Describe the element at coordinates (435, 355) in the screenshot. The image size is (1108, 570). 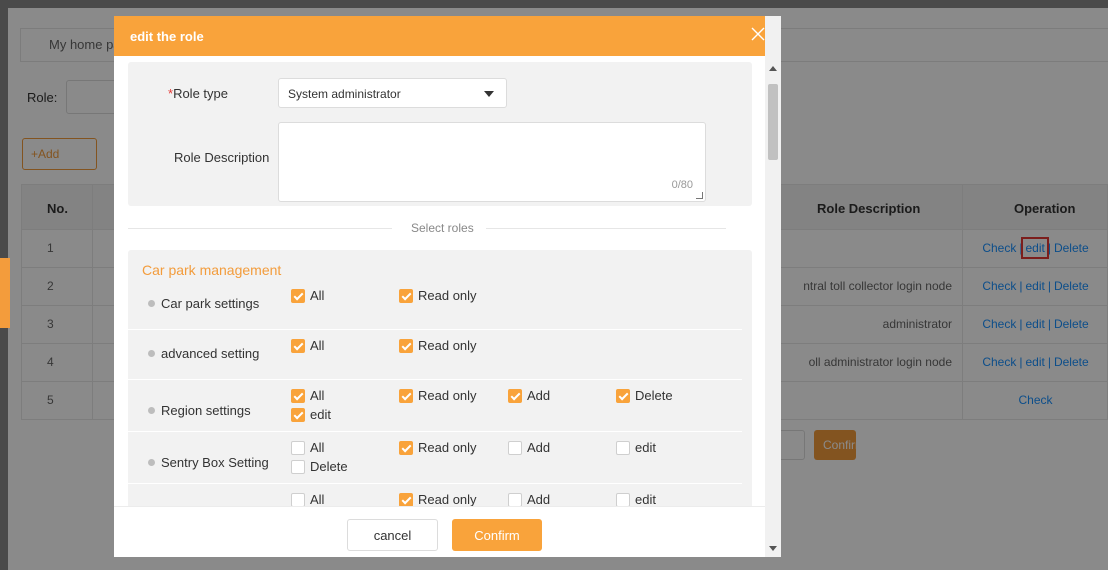
I see `permission-row: advanced setting All Read only` at that location.